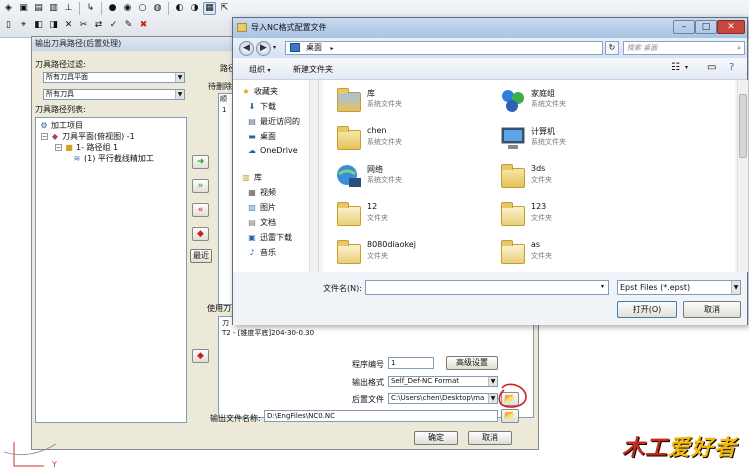 This screenshot has width=749, height=470. I want to click on address-bar: ◀ ▶ ▾ 桌面 ▸ ↻ 搜索 桌面 ⌕, so click(490, 48).